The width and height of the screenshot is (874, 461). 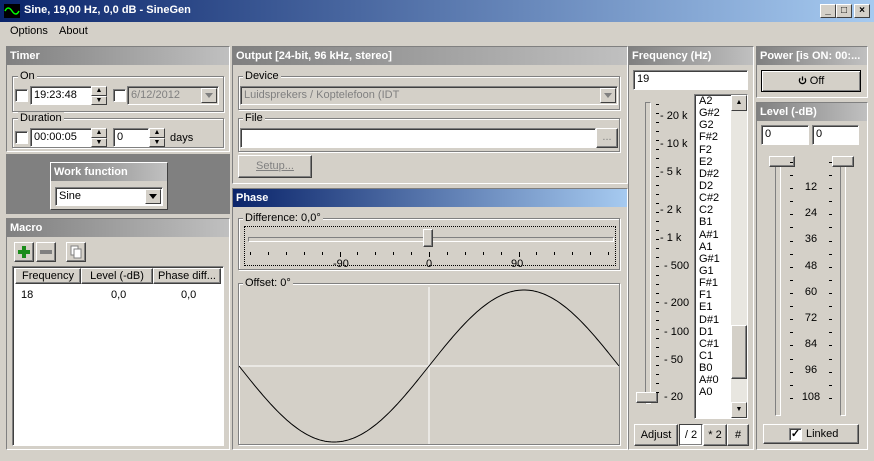 What do you see at coordinates (429, 264) in the screenshot?
I see `tick-label-0: 0` at bounding box center [429, 264].